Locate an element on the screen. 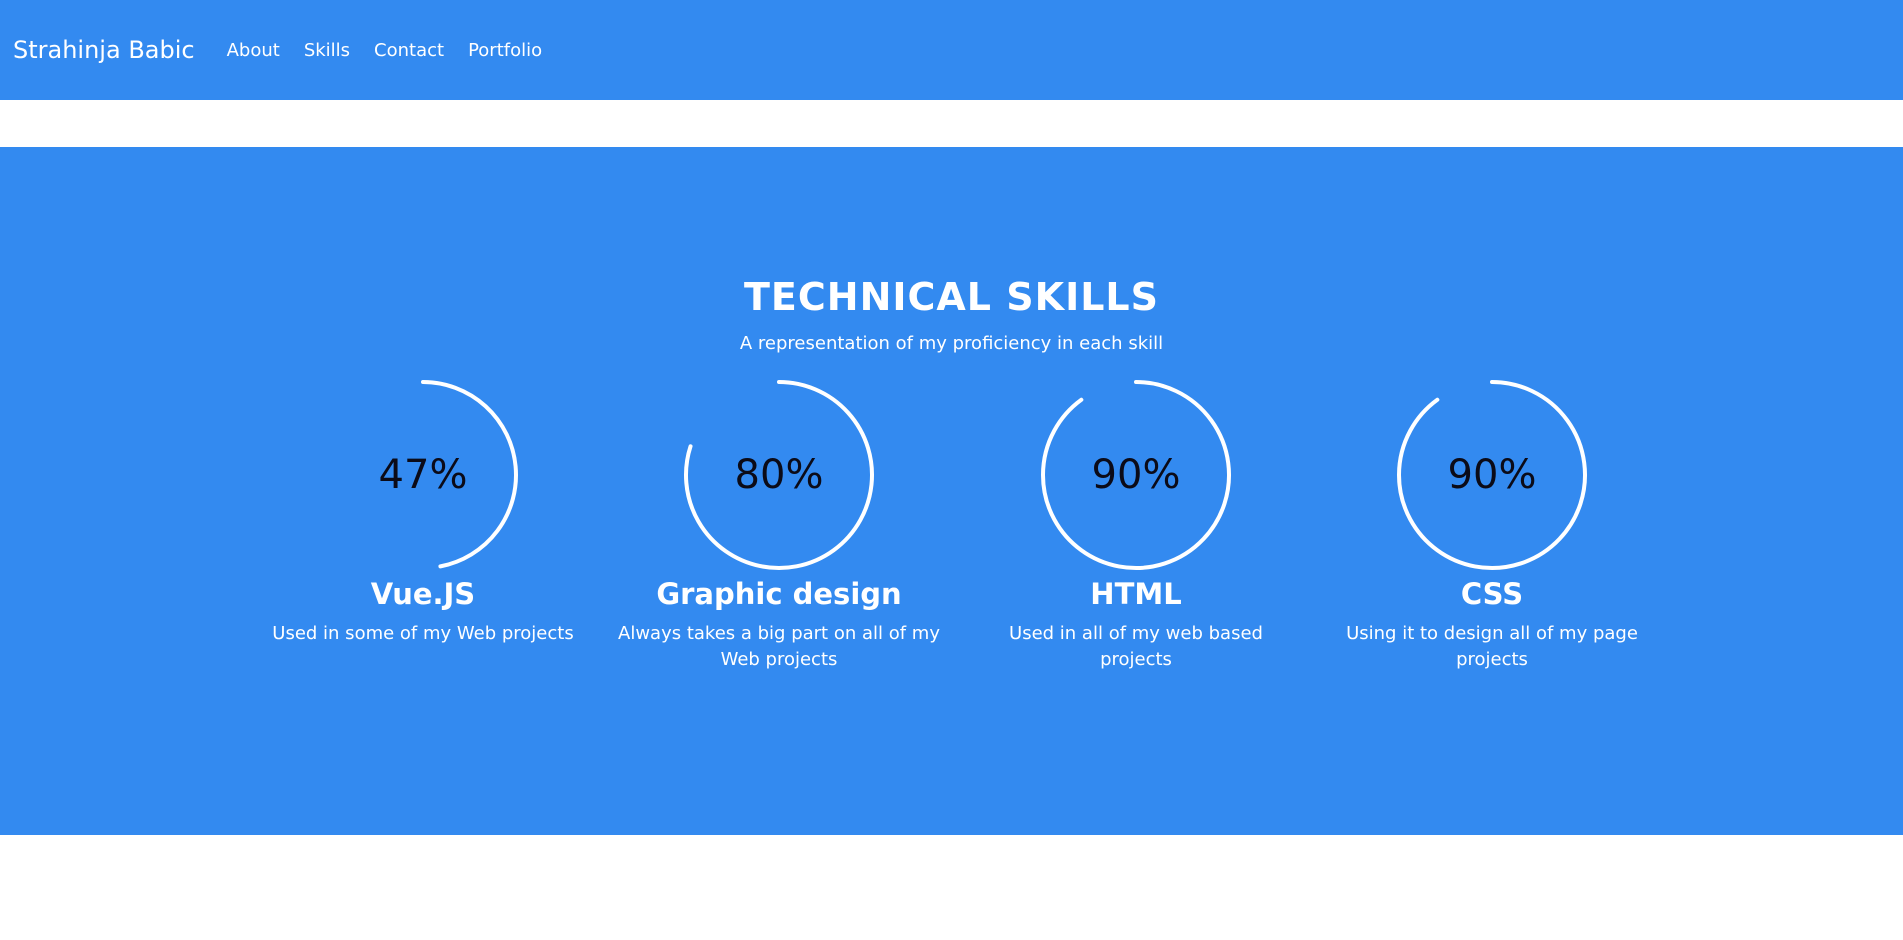  skill-name: Graphic design is located at coordinates (779, 594).